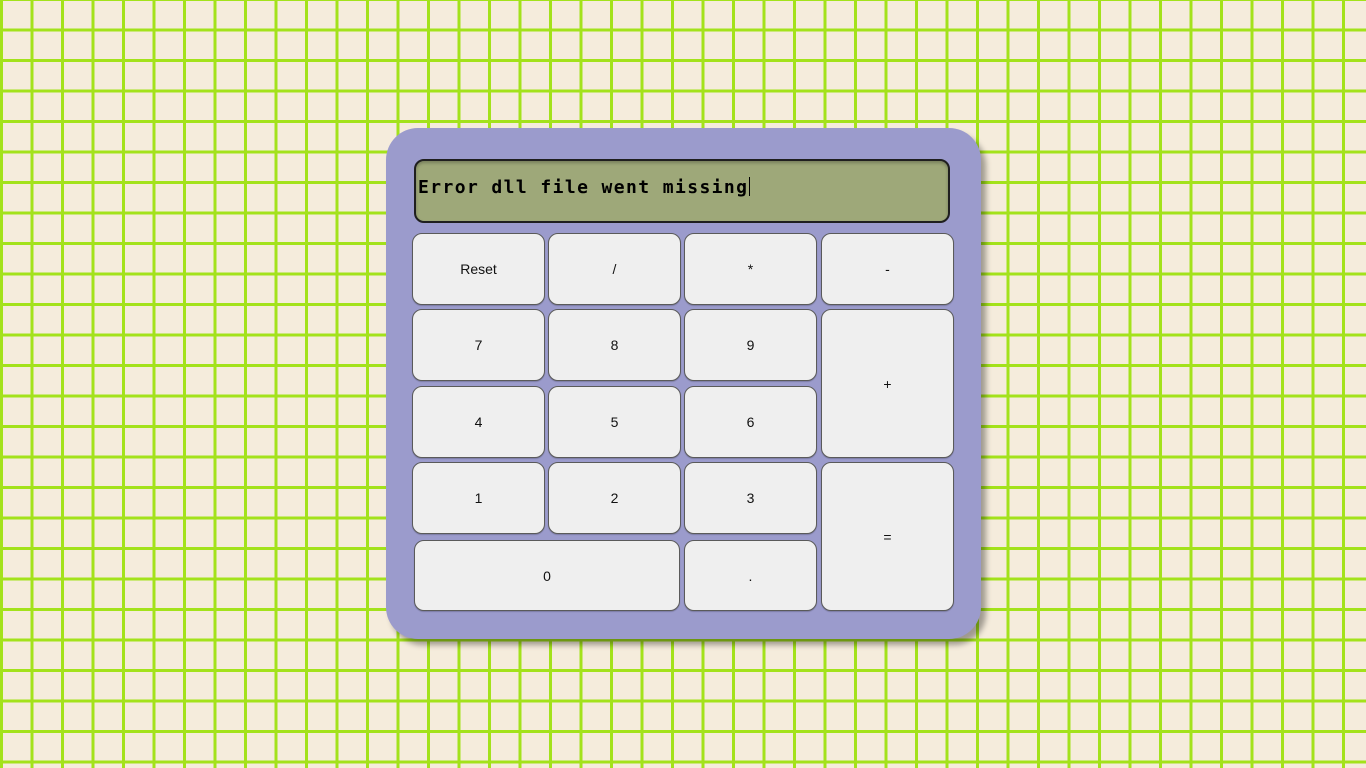  Describe the element at coordinates (583, 187) in the screenshot. I see `display-value: Error dll file went missing` at that location.